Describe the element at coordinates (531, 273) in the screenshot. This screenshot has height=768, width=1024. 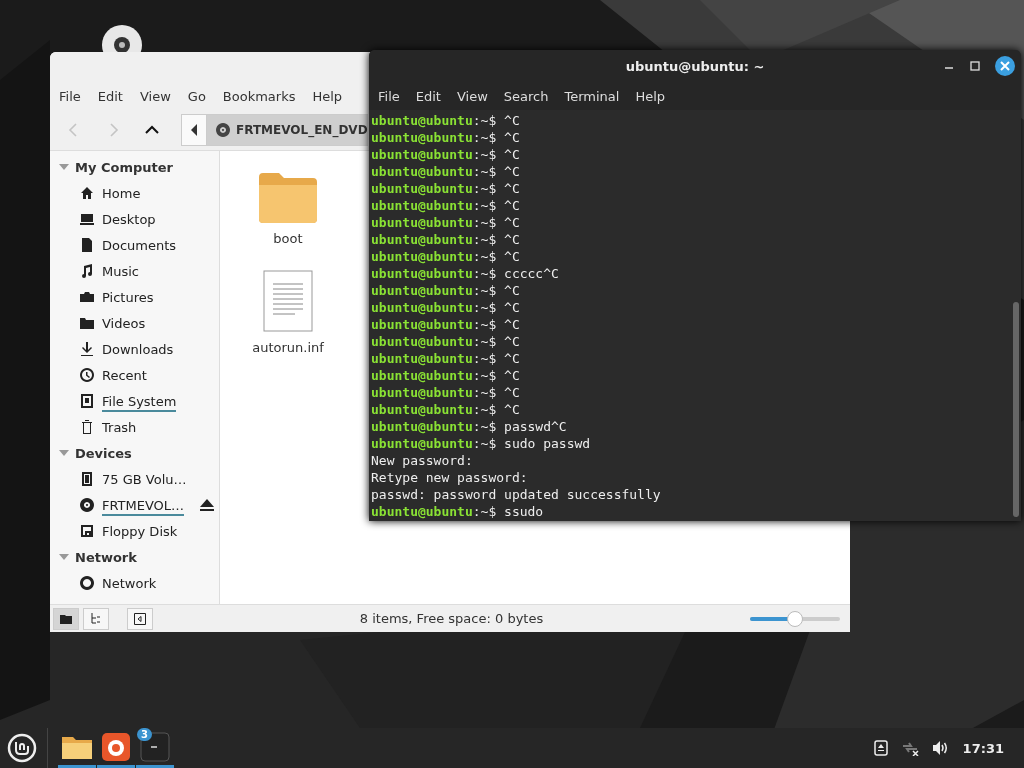
I see `command-text: ccccc^C` at that location.